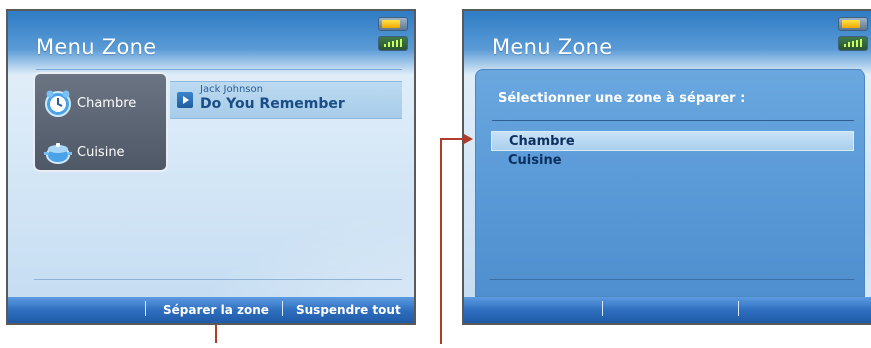 The width and height of the screenshot is (871, 348). I want to click on softkey-bar, so click(667, 310).